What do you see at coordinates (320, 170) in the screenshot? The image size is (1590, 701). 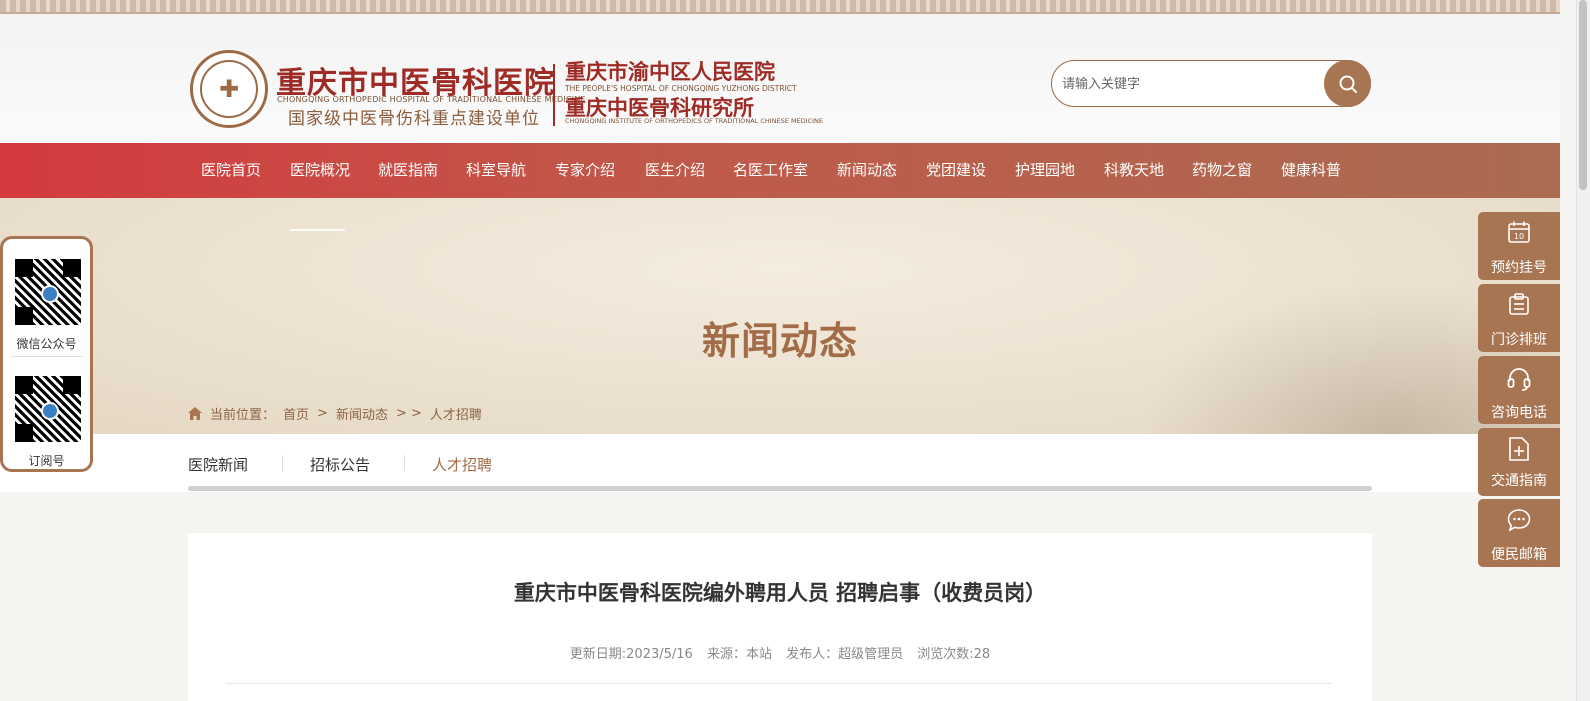 I see `nav-overview: 医院概况` at bounding box center [320, 170].